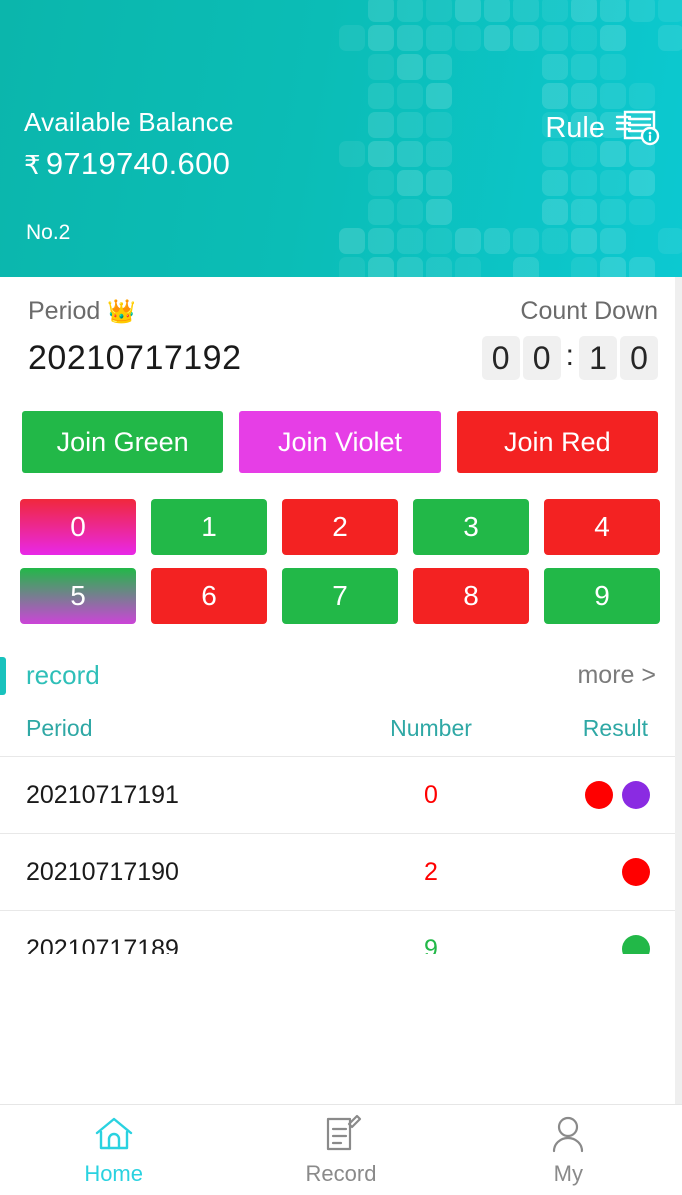 The image size is (682, 1195). What do you see at coordinates (341, 719) in the screenshot?
I see `record-table-header: Period Number Result` at bounding box center [341, 719].